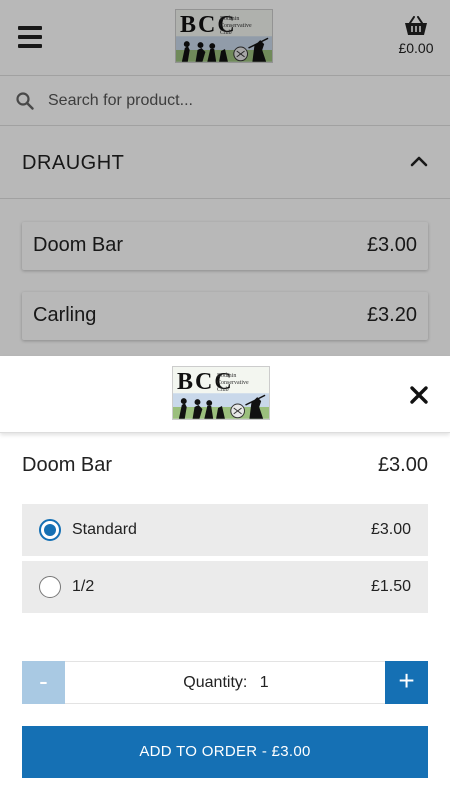 This screenshot has width=450, height=800. I want to click on add-to-order-button: ADD TO ORDER - £3.00, so click(225, 752).